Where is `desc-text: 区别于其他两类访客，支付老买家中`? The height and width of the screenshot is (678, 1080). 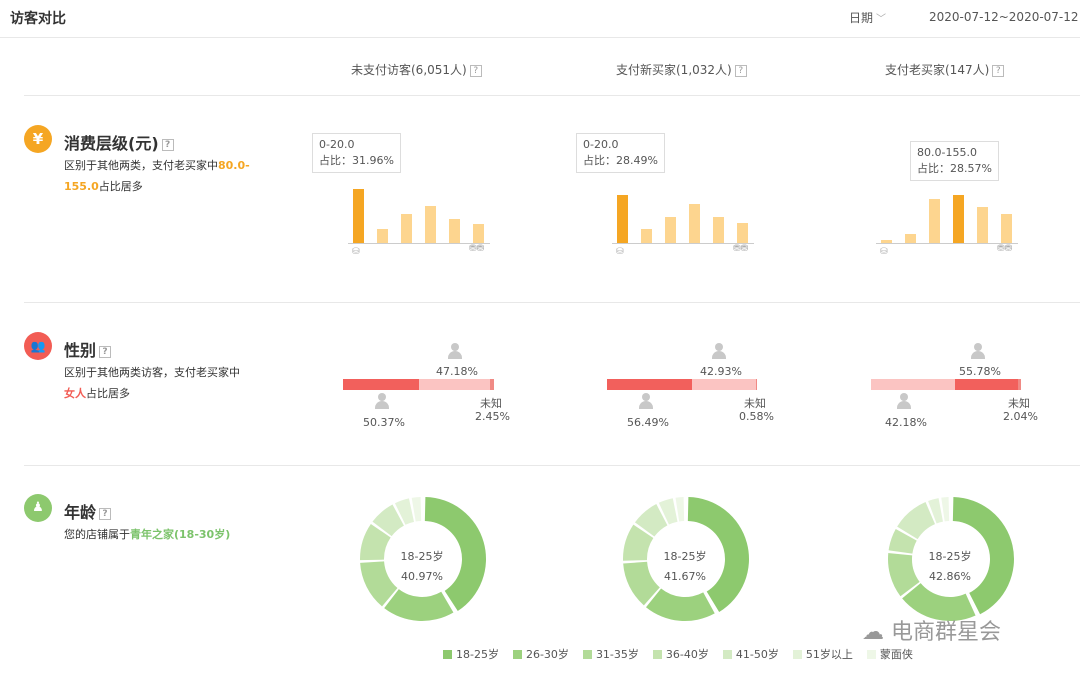 desc-text: 区别于其他两类访客，支付老买家中 is located at coordinates (152, 372).